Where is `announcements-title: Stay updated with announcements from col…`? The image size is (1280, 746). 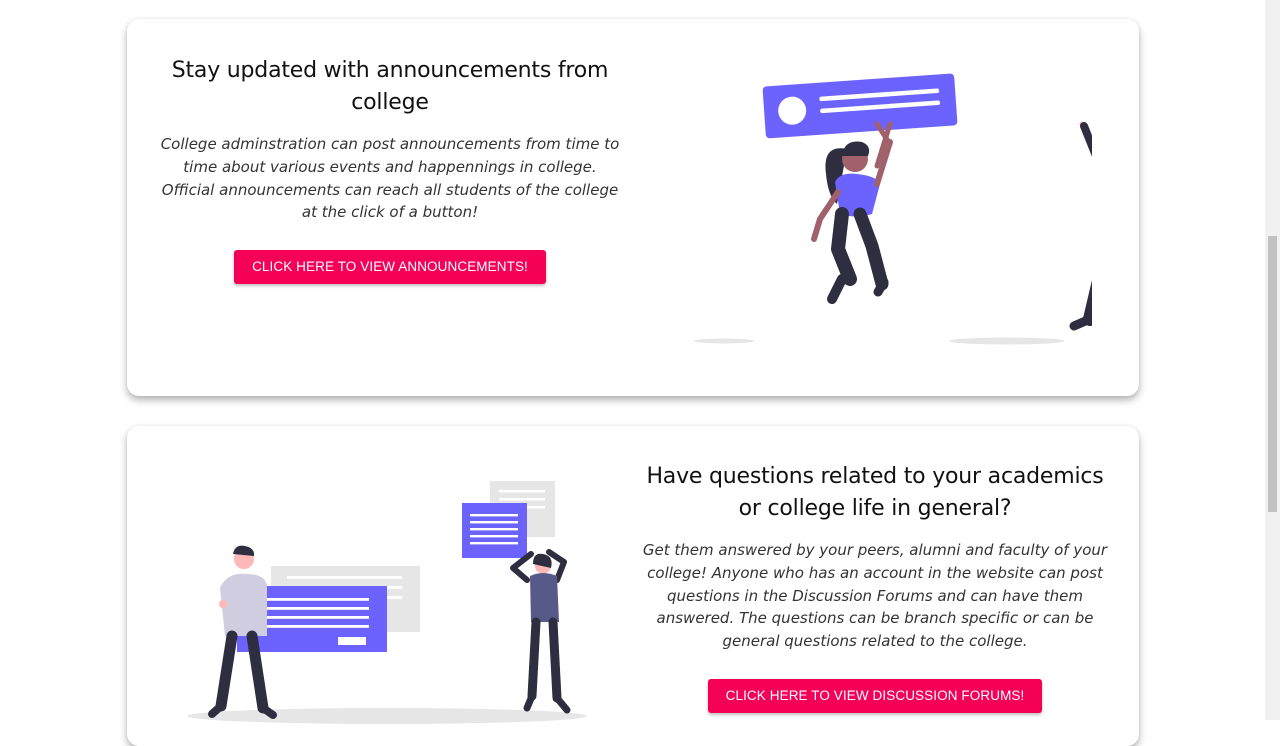 announcements-title: Stay updated with announcements from col… is located at coordinates (390, 86).